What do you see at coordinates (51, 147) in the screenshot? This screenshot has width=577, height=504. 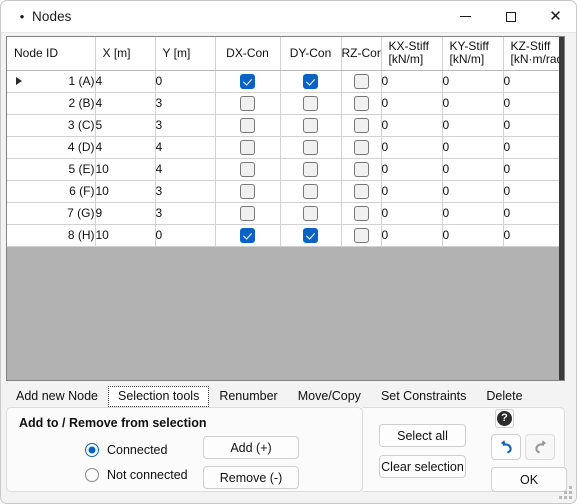 I see `cell-node-id: 4 (D)` at bounding box center [51, 147].